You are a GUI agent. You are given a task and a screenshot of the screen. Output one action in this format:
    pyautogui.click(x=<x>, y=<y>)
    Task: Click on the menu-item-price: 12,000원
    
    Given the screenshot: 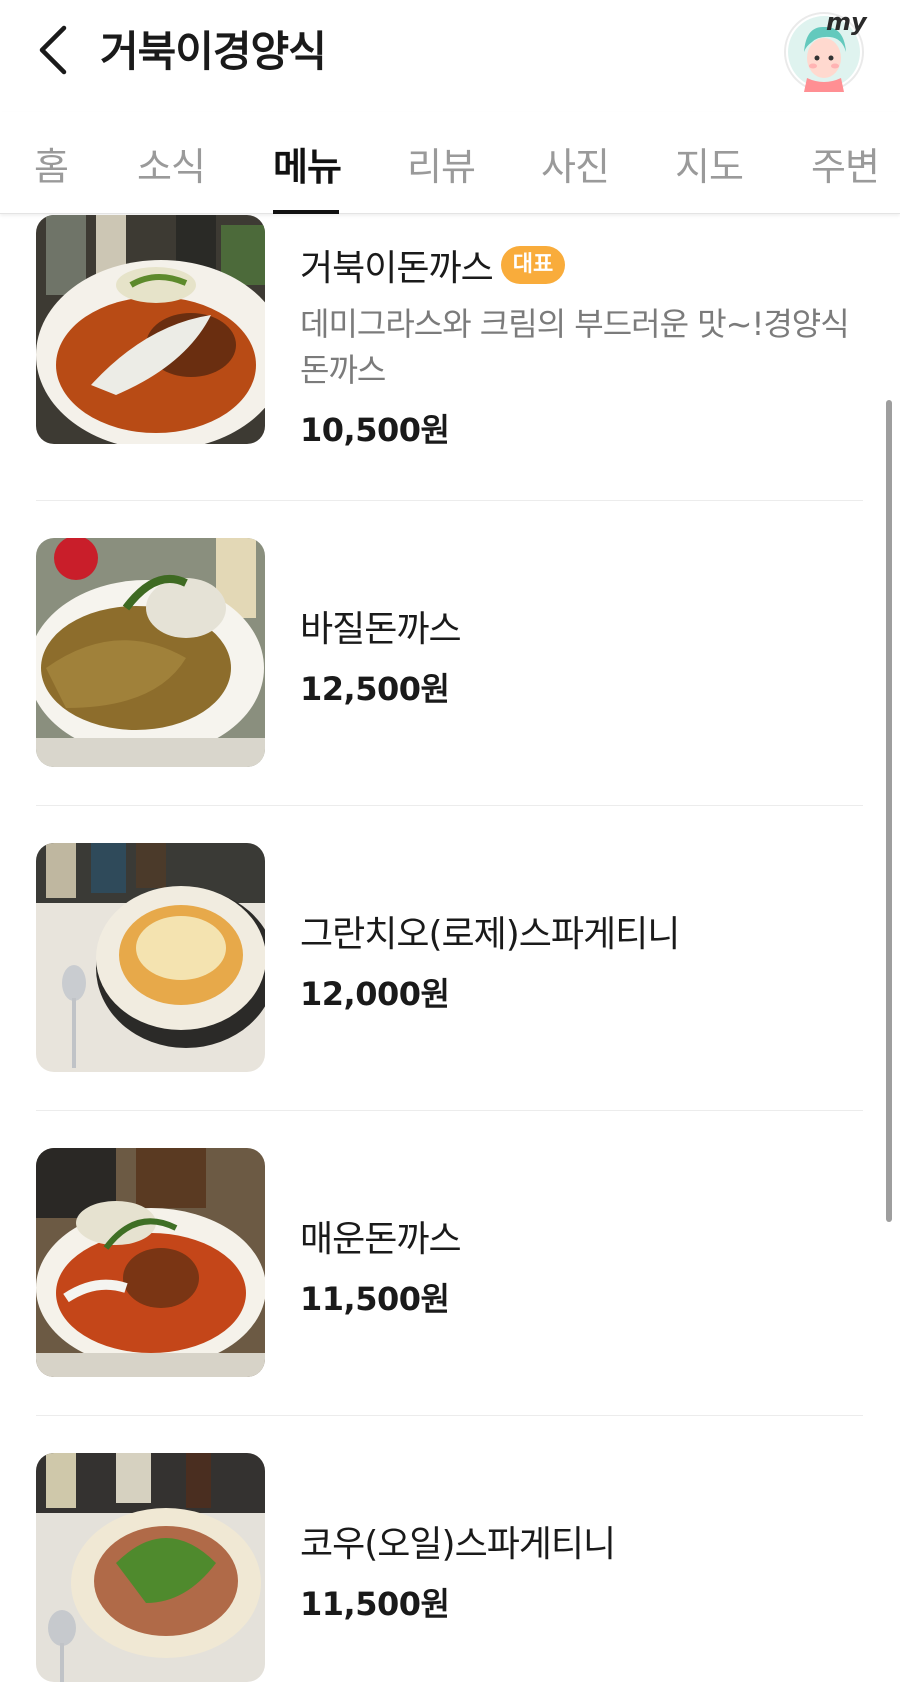 What is the action you would take?
    pyautogui.click(x=375, y=994)
    